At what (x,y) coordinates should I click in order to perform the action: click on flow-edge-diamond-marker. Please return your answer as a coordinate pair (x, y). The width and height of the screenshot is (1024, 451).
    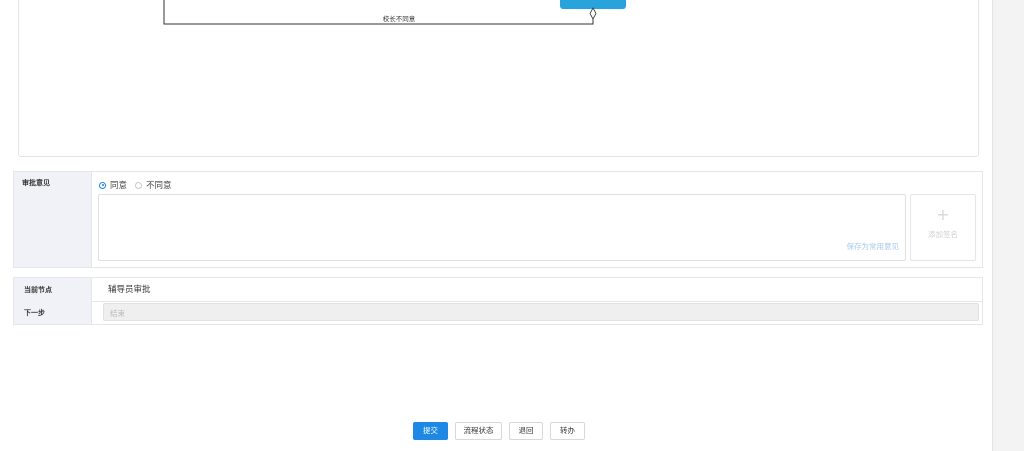
    Looking at the image, I should click on (593, 13).